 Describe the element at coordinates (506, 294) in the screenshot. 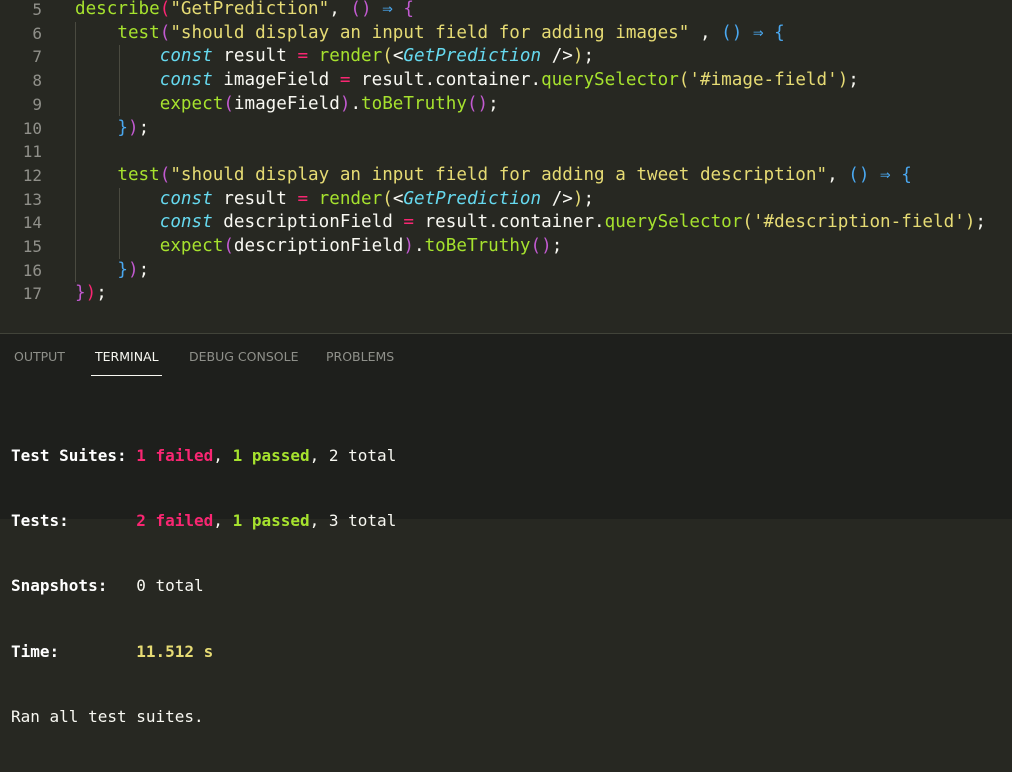

I see `code-line: 17});` at that location.